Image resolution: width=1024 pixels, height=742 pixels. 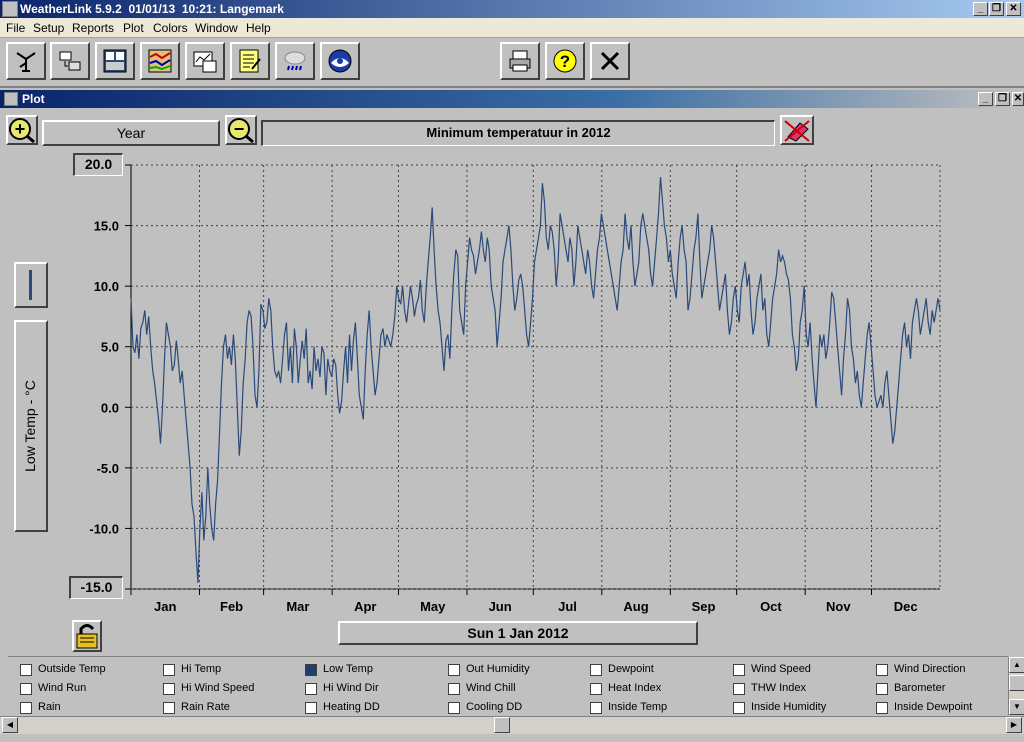 I want to click on legend-label: Hi Wind Dir, so click(x=351, y=688).